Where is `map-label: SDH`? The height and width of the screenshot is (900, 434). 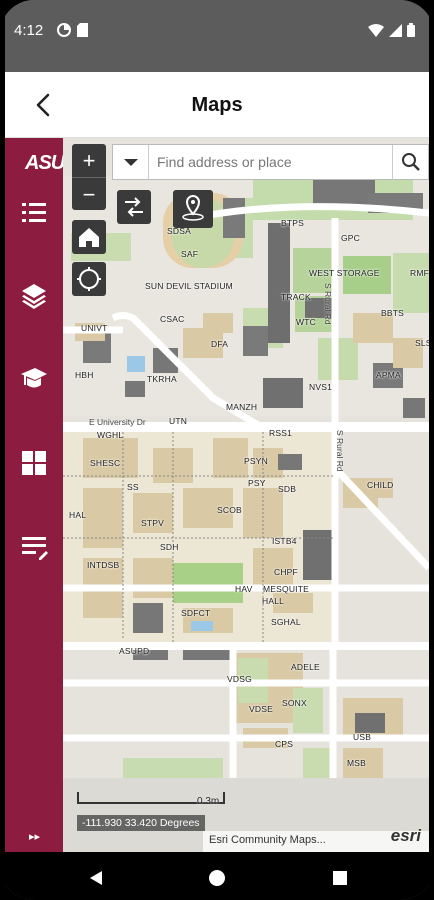 map-label: SDH is located at coordinates (169, 547).